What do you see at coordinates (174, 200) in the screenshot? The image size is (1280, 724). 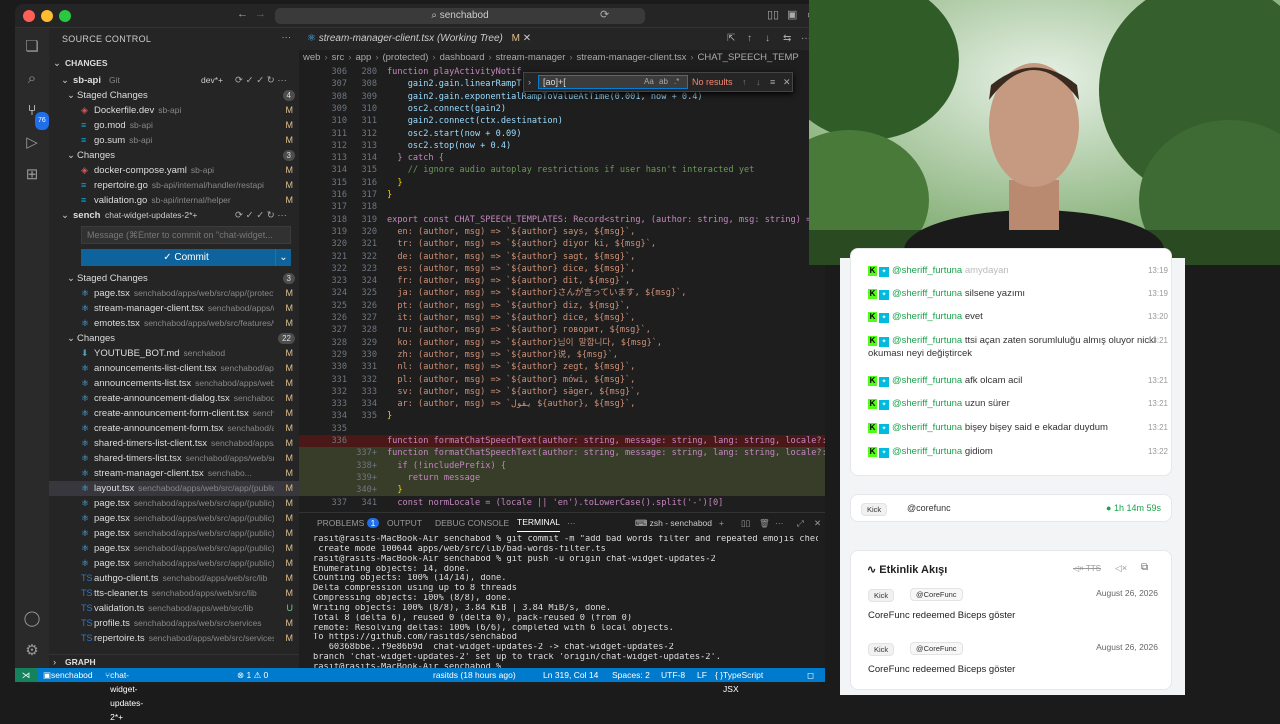 I see `source-control-file-row: ≡ validation.go sb-api/internal/helper M` at bounding box center [174, 200].